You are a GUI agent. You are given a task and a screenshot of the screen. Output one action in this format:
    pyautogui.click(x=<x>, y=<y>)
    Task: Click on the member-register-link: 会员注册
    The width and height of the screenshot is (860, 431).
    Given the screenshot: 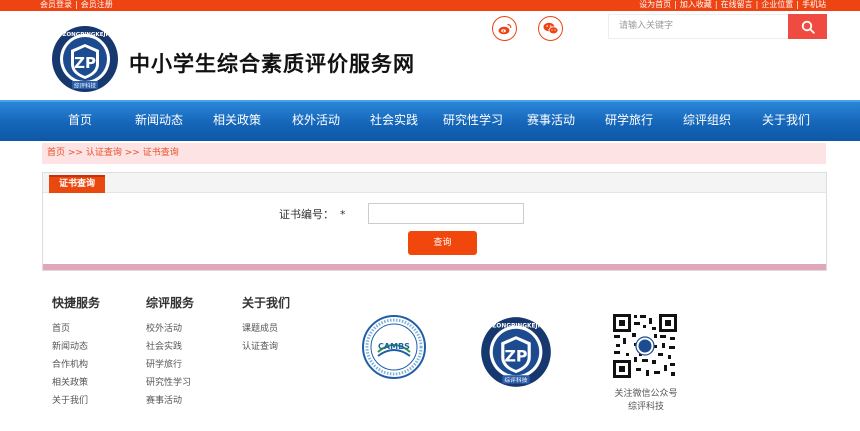 What is the action you would take?
    pyautogui.click(x=97, y=4)
    